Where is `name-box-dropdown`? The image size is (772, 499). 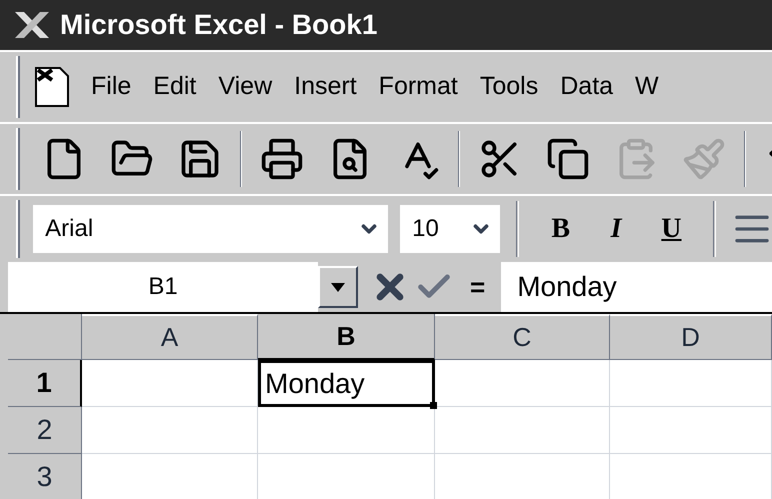 name-box-dropdown is located at coordinates (338, 287).